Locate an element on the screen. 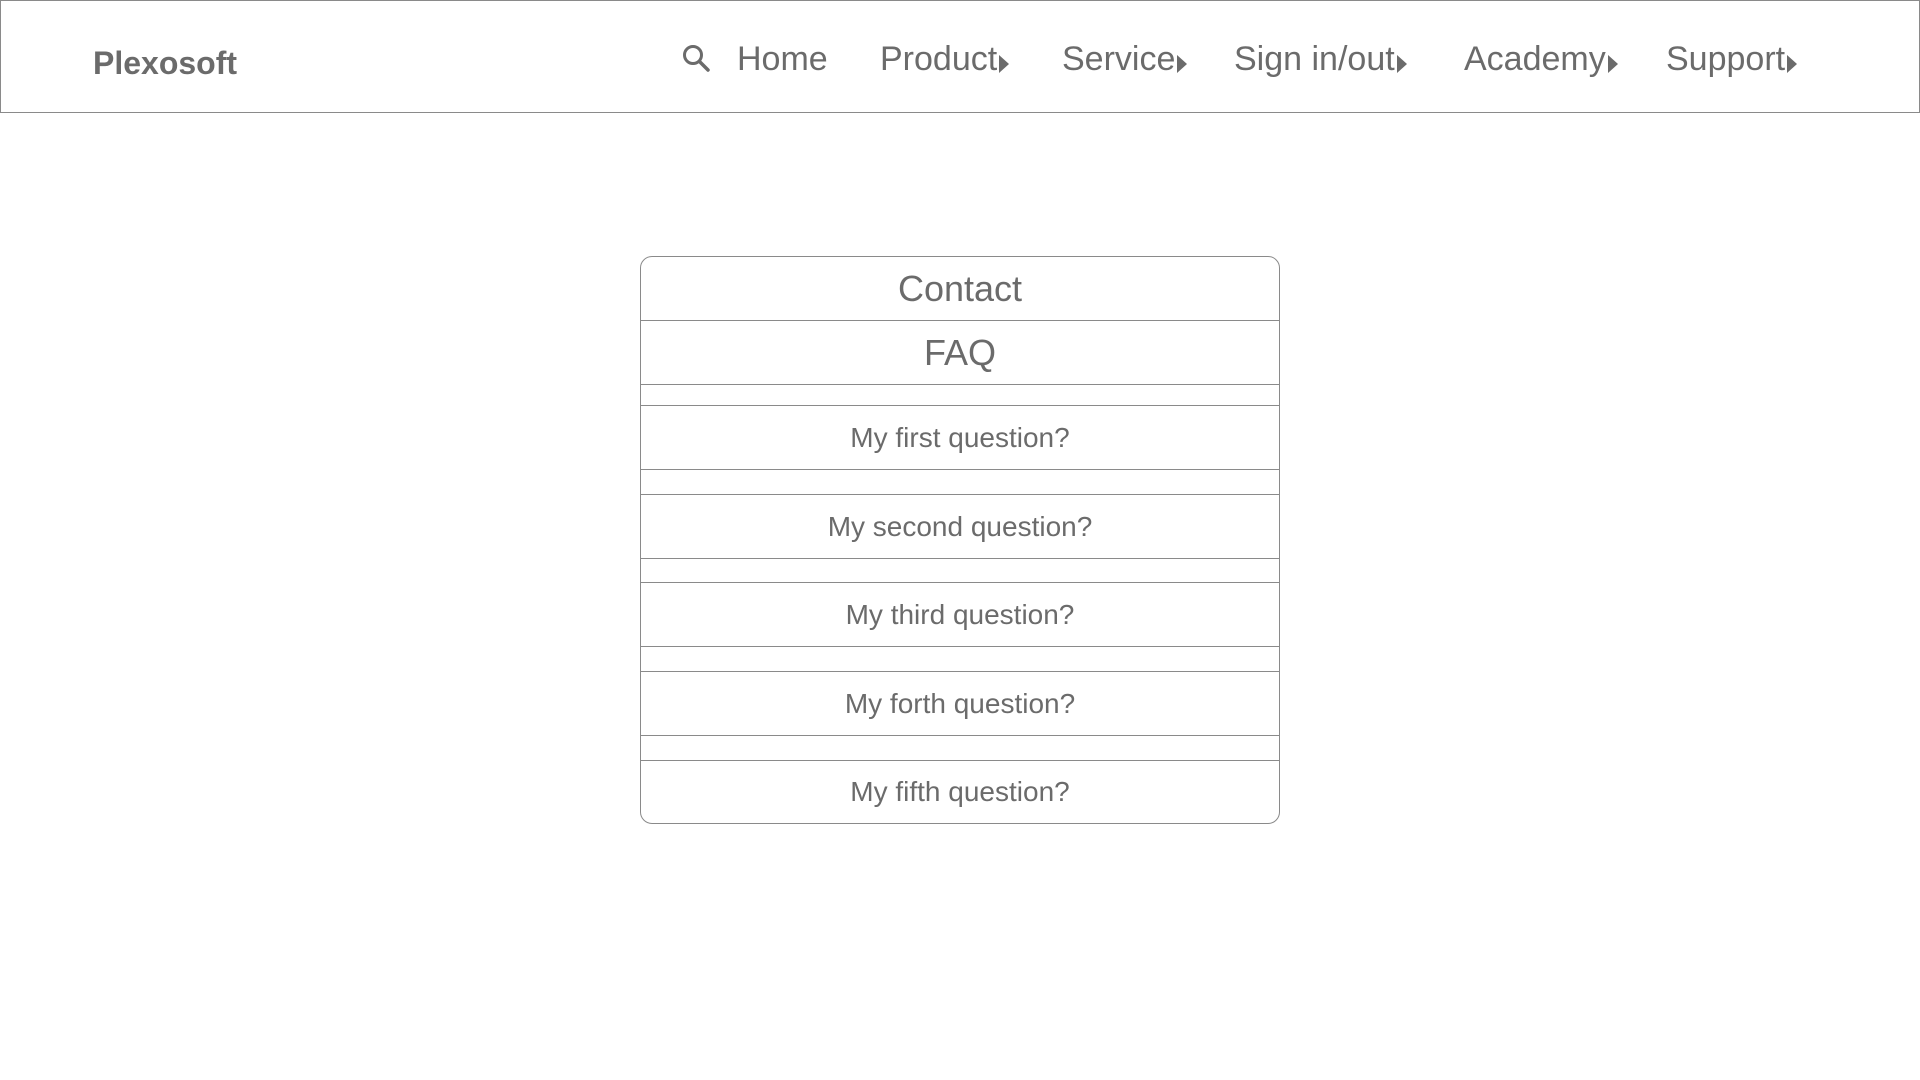  nav-support: Support is located at coordinates (1732, 59).